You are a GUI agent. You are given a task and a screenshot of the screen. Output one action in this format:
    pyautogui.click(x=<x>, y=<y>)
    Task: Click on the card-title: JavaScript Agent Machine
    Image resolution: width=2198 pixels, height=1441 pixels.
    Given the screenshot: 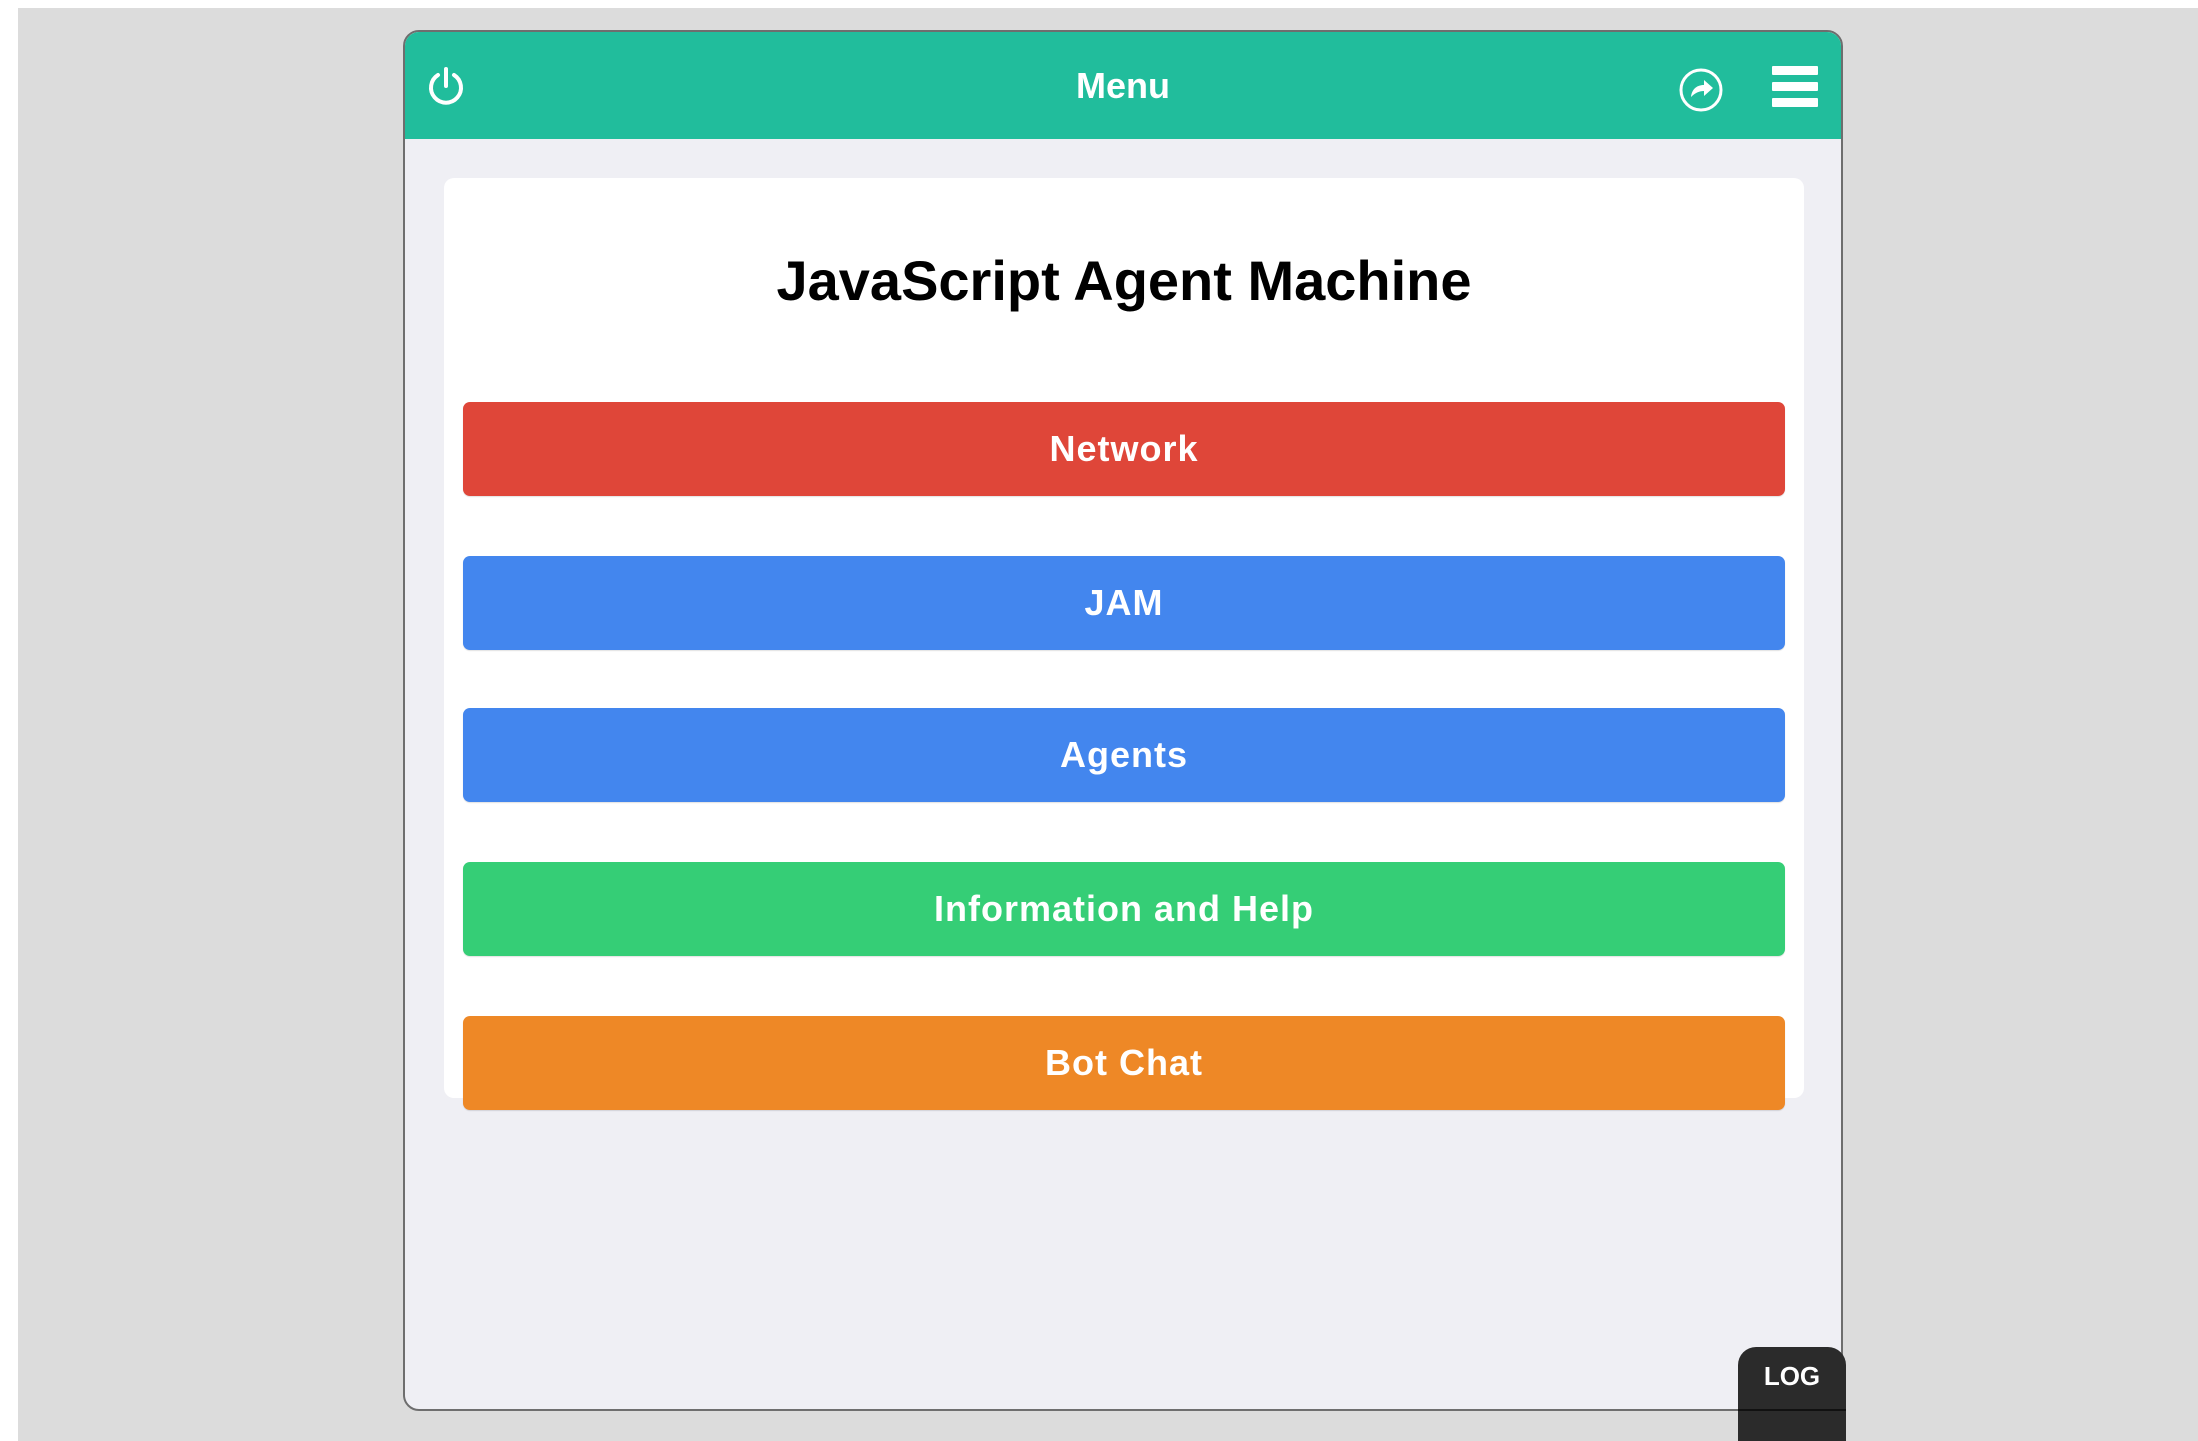 What is the action you would take?
    pyautogui.click(x=1124, y=280)
    